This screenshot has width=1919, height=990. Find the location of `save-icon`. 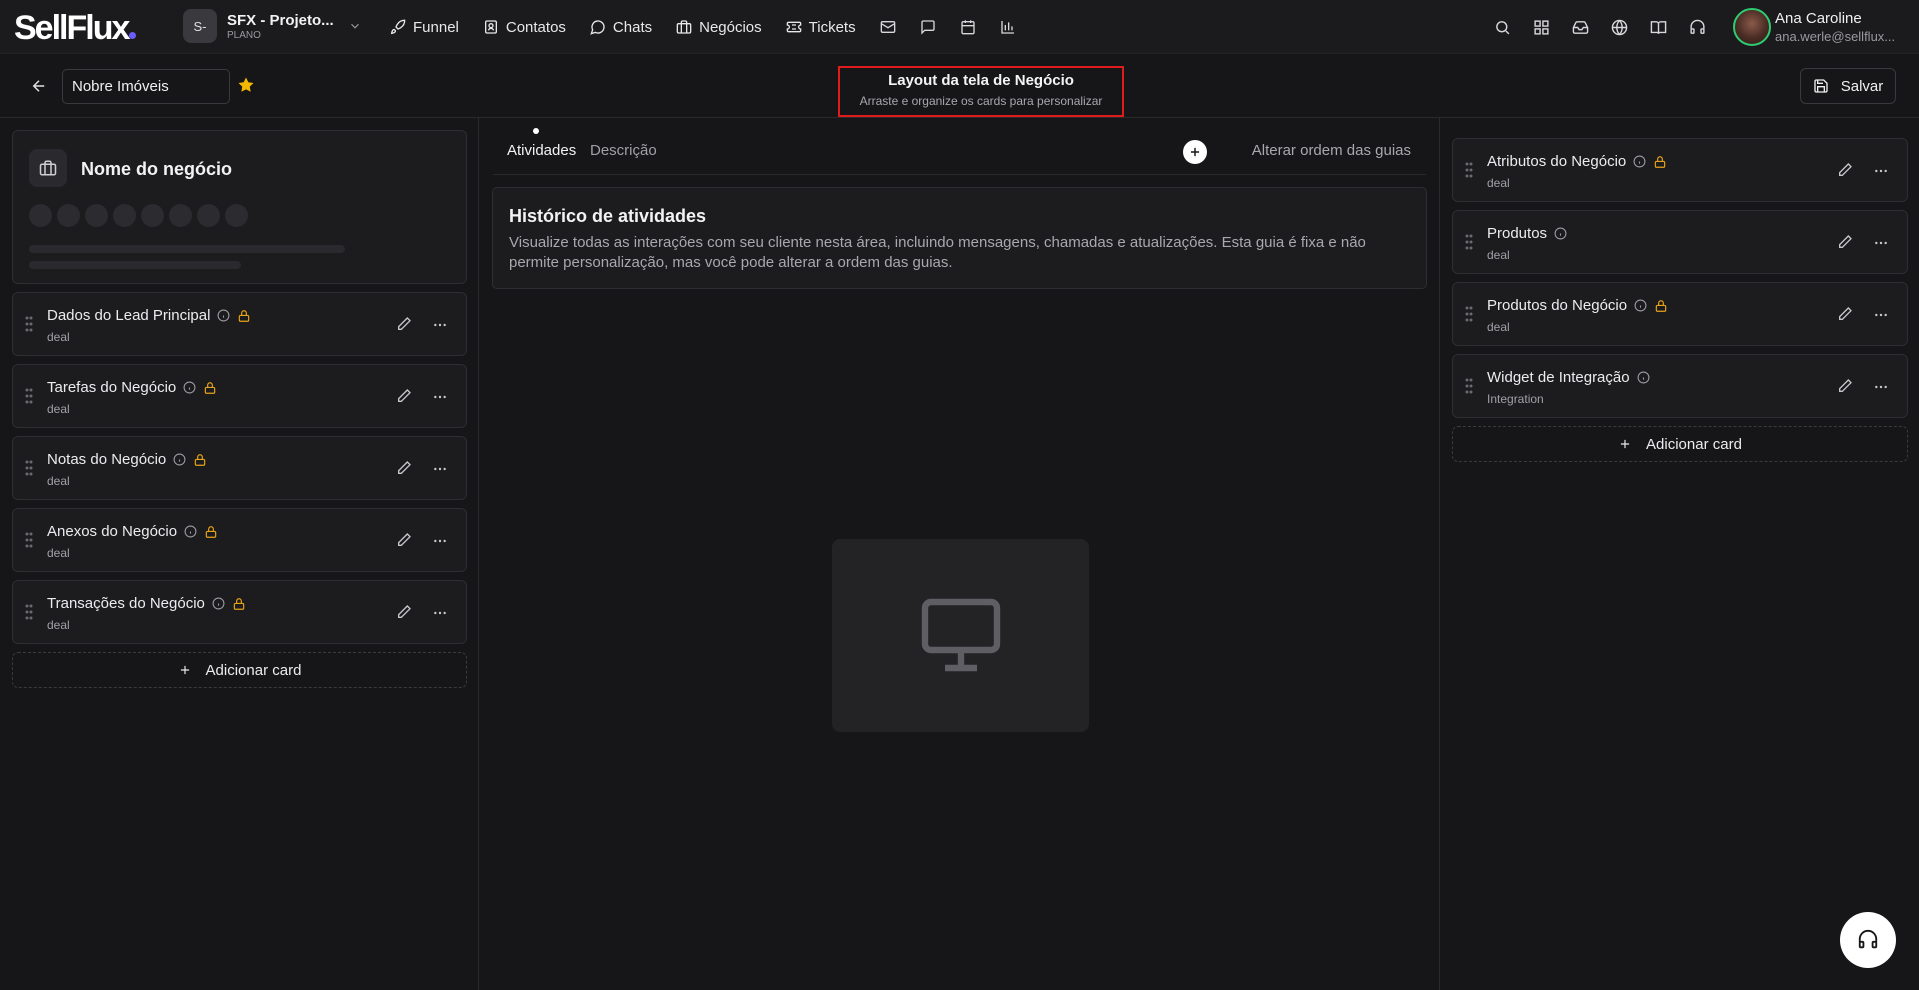

save-icon is located at coordinates (1821, 86).